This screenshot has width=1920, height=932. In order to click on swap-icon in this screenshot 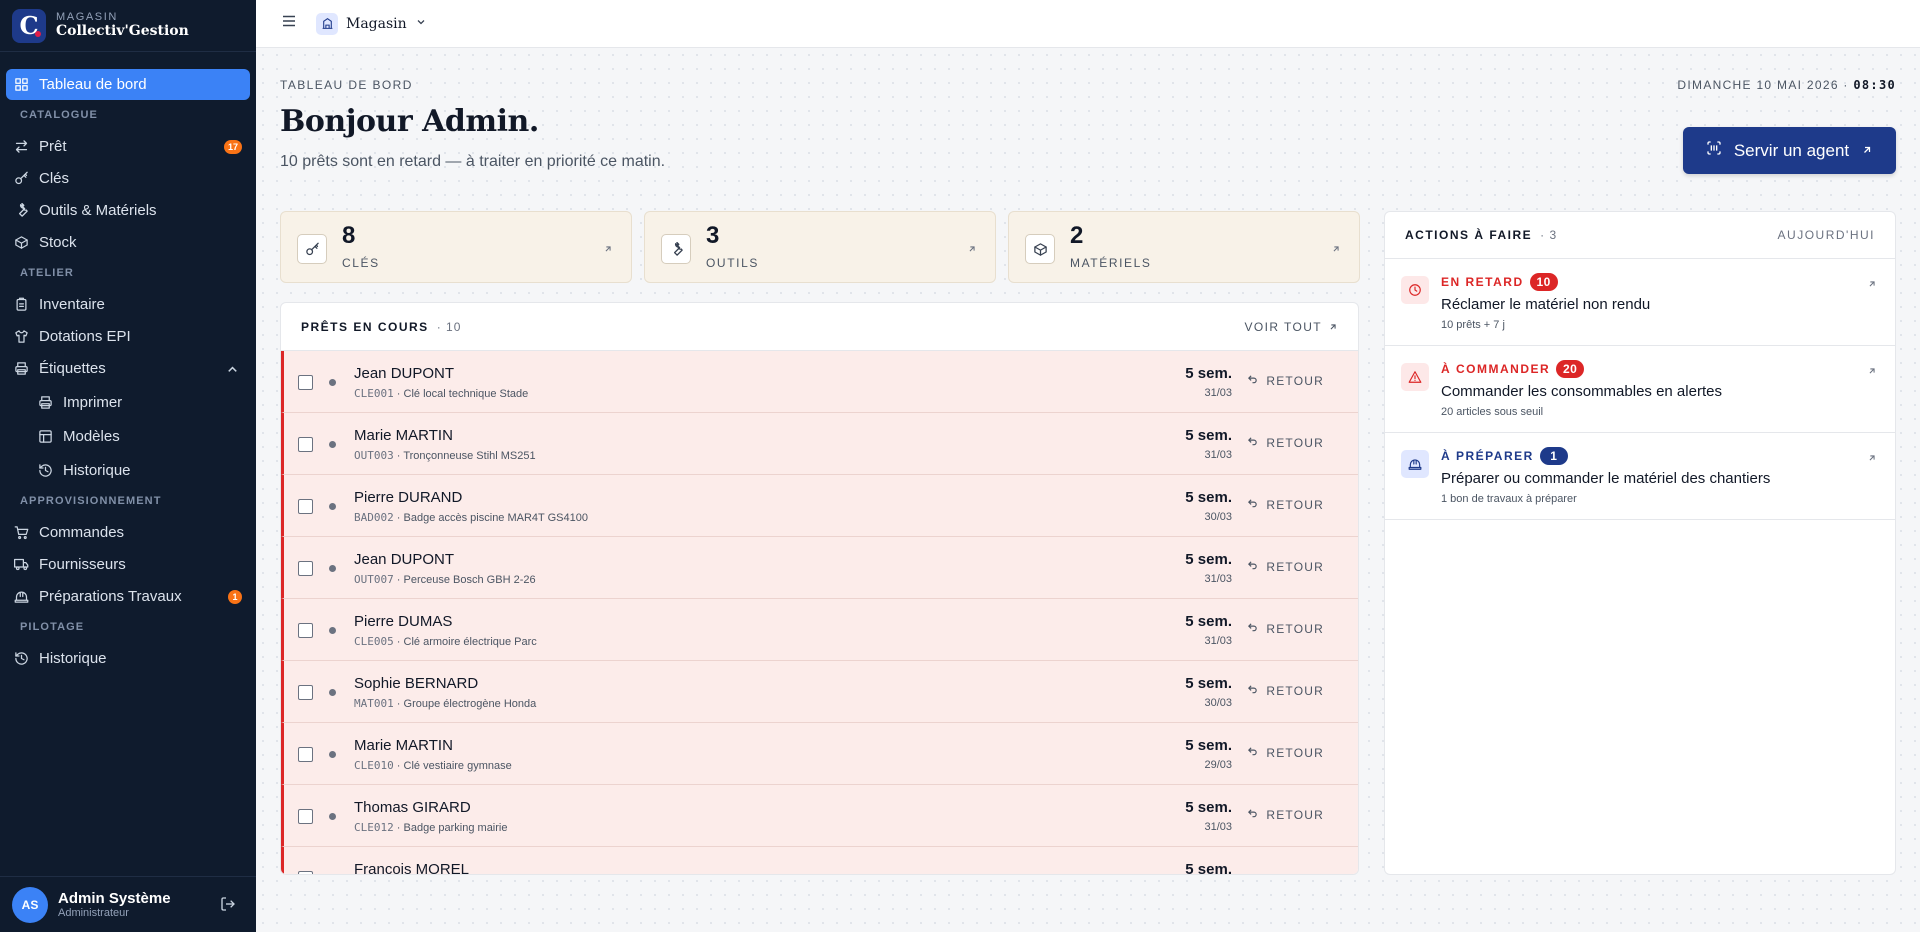, I will do `click(21, 146)`.